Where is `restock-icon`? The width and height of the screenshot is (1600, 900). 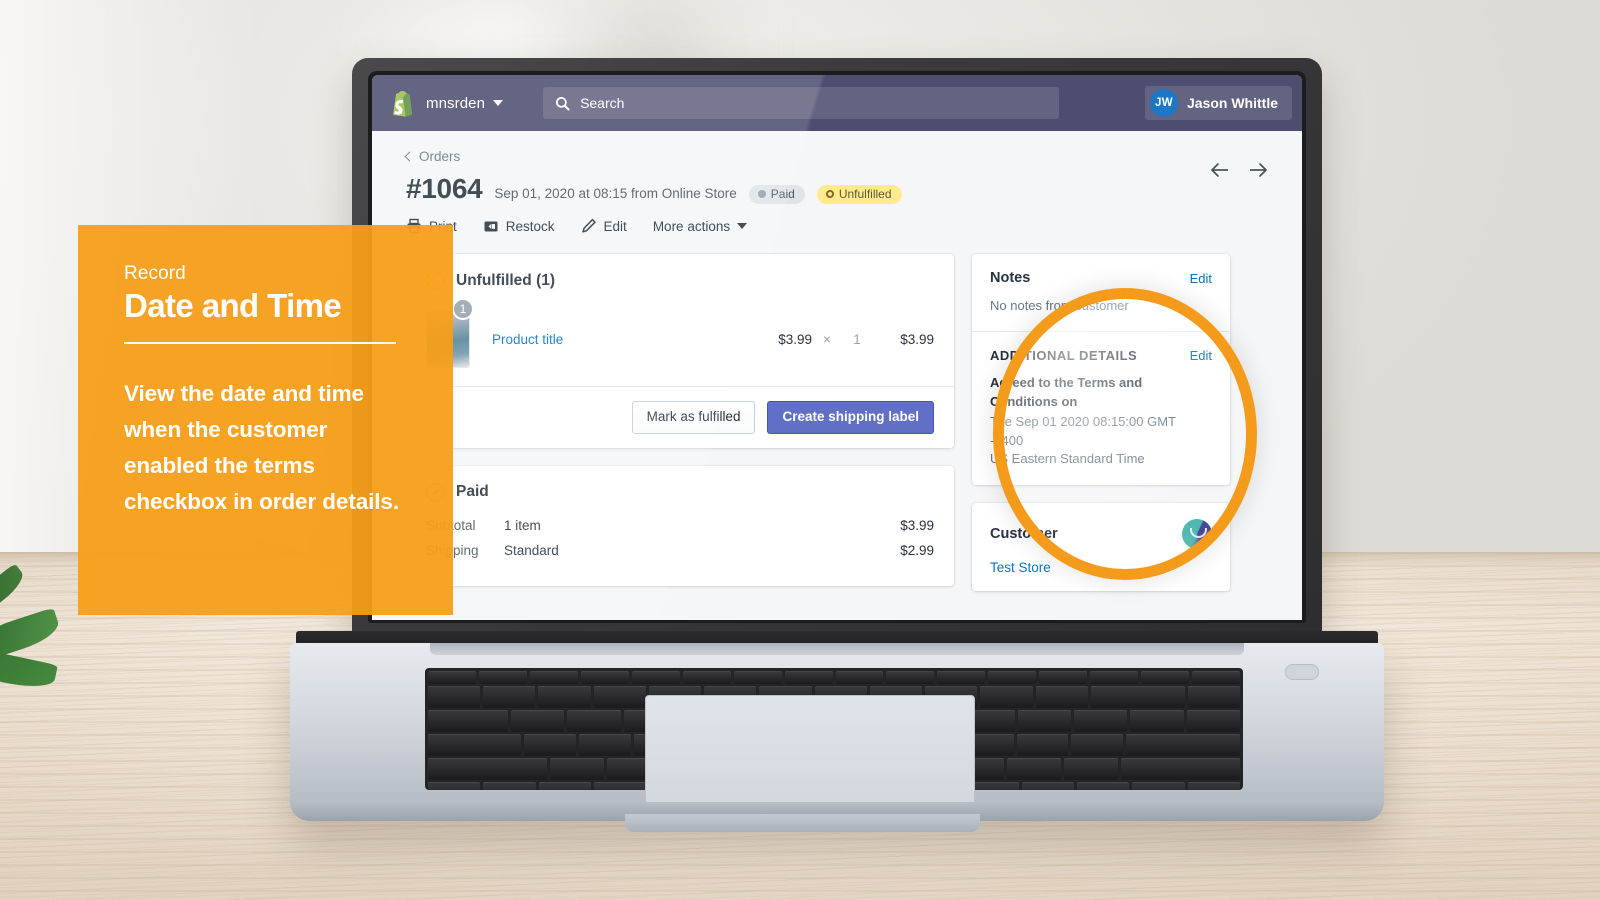 restock-icon is located at coordinates (491, 226).